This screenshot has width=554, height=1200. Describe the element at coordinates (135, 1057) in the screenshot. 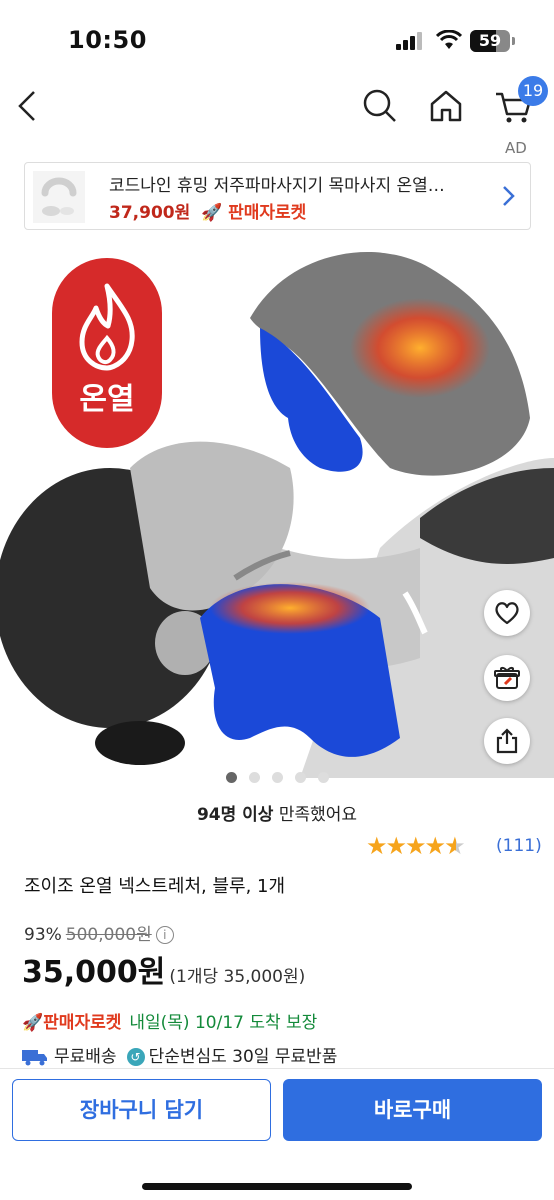

I see `return-icon: ↺` at that location.